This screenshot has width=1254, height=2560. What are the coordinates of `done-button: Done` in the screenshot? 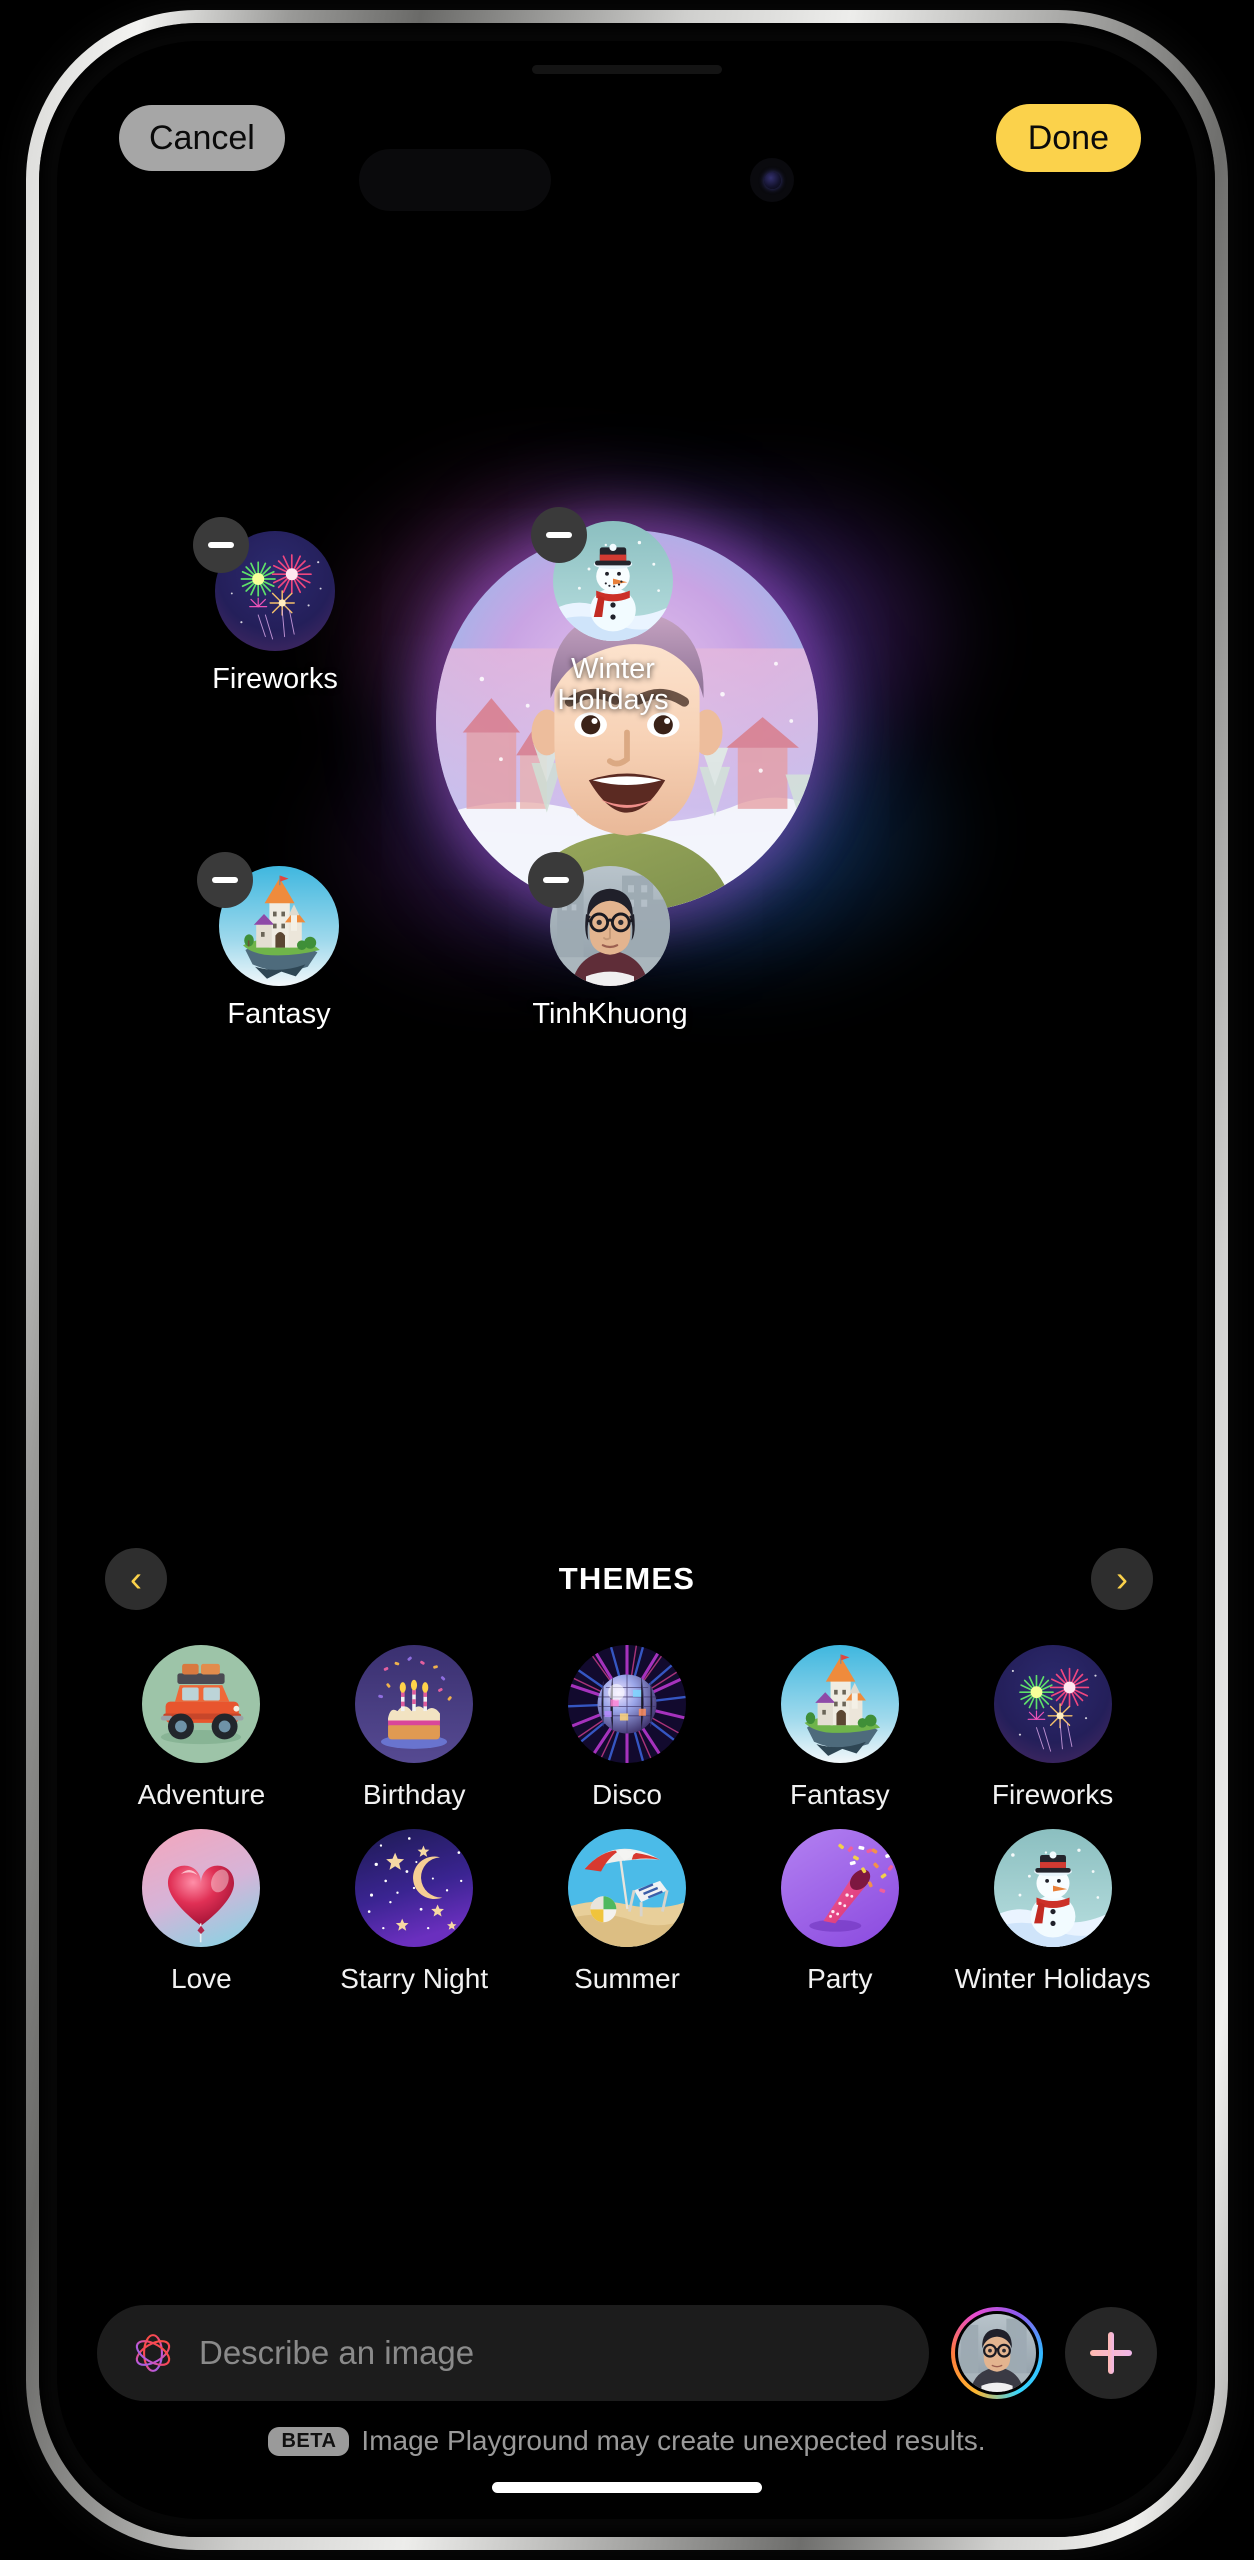 It's located at (1068, 138).